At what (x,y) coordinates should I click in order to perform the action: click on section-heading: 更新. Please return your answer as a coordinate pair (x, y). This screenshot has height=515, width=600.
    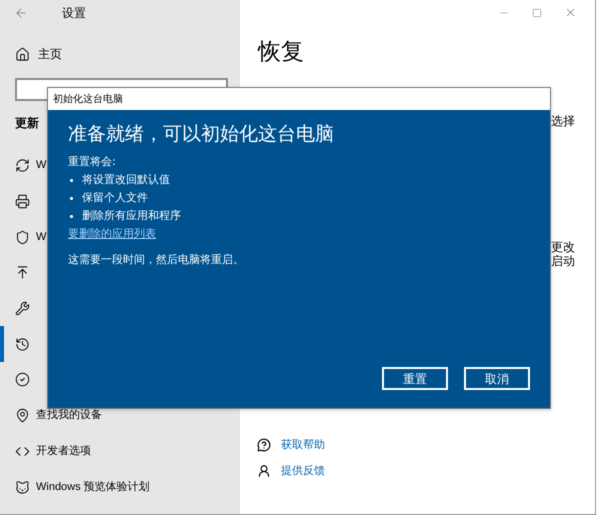
    Looking at the image, I should click on (27, 123).